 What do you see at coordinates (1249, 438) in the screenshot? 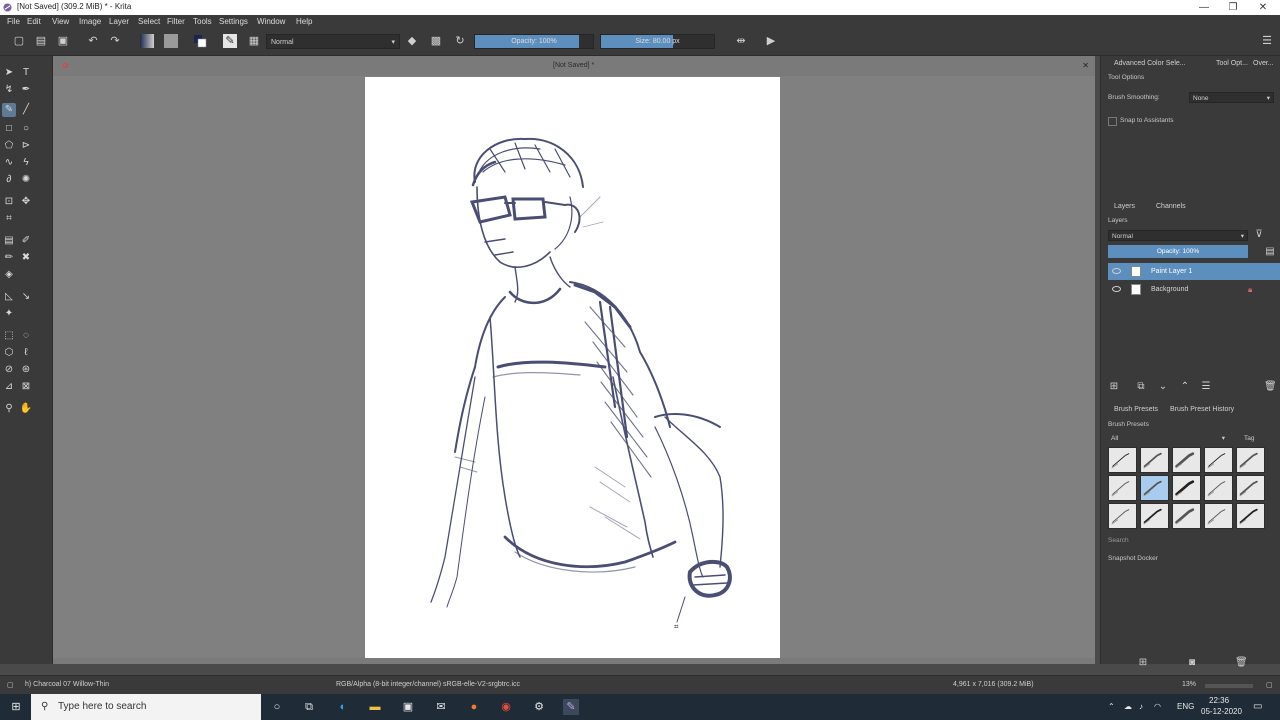
I see `brush-tag-label: Tag` at bounding box center [1249, 438].